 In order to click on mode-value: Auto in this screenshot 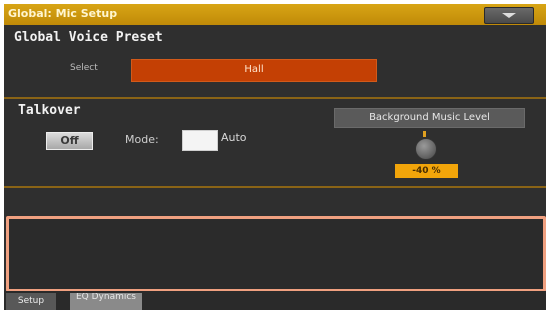, I will do `click(234, 137)`.